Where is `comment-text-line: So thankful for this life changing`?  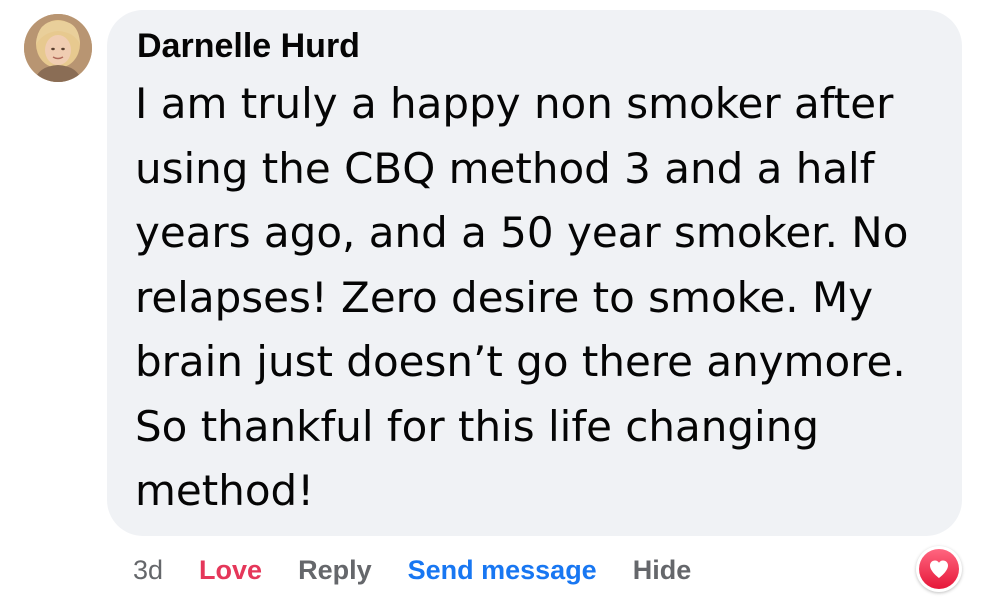
comment-text-line: So thankful for this life changing is located at coordinates (477, 426).